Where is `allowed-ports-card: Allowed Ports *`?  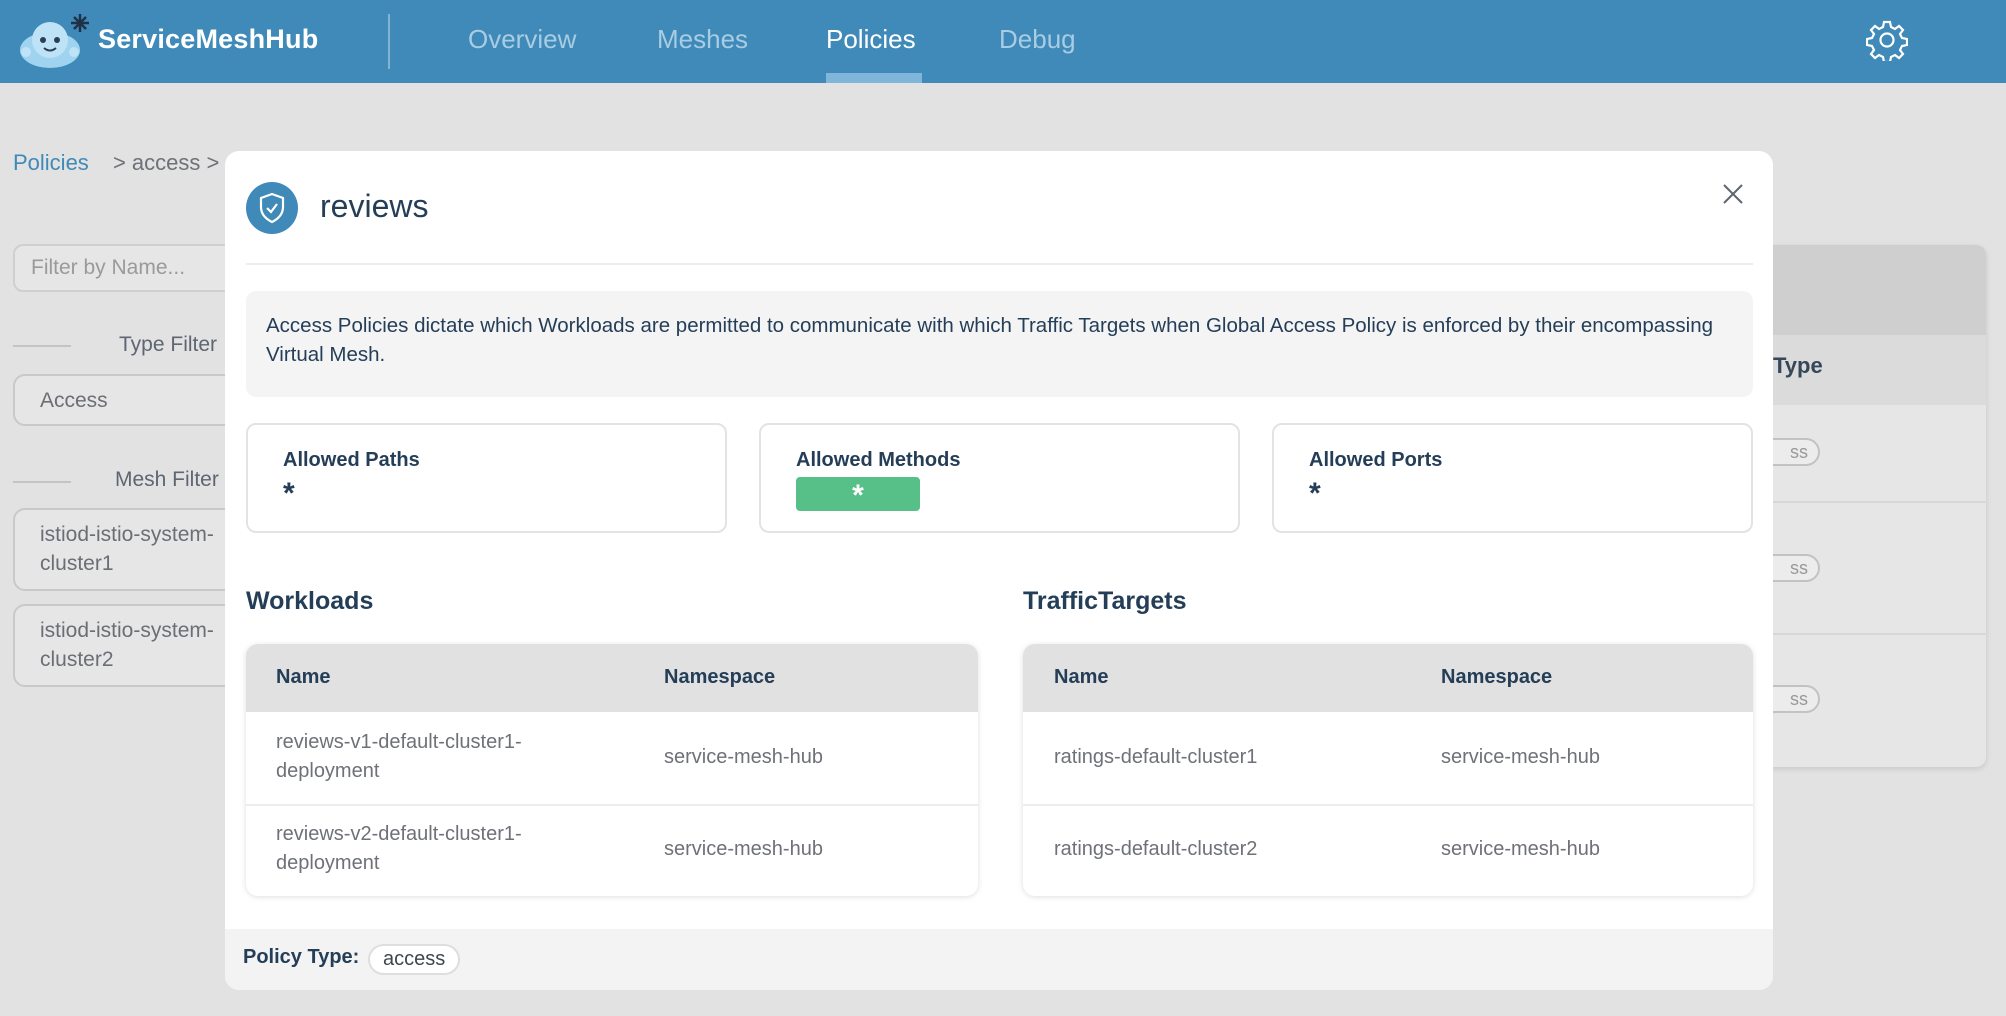 allowed-ports-card: Allowed Ports * is located at coordinates (1512, 478).